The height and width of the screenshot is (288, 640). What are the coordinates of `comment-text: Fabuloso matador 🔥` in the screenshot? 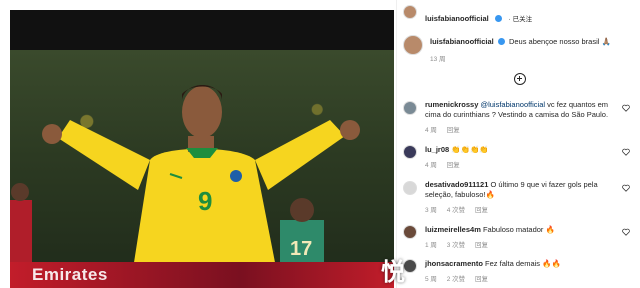 It's located at (518, 229).